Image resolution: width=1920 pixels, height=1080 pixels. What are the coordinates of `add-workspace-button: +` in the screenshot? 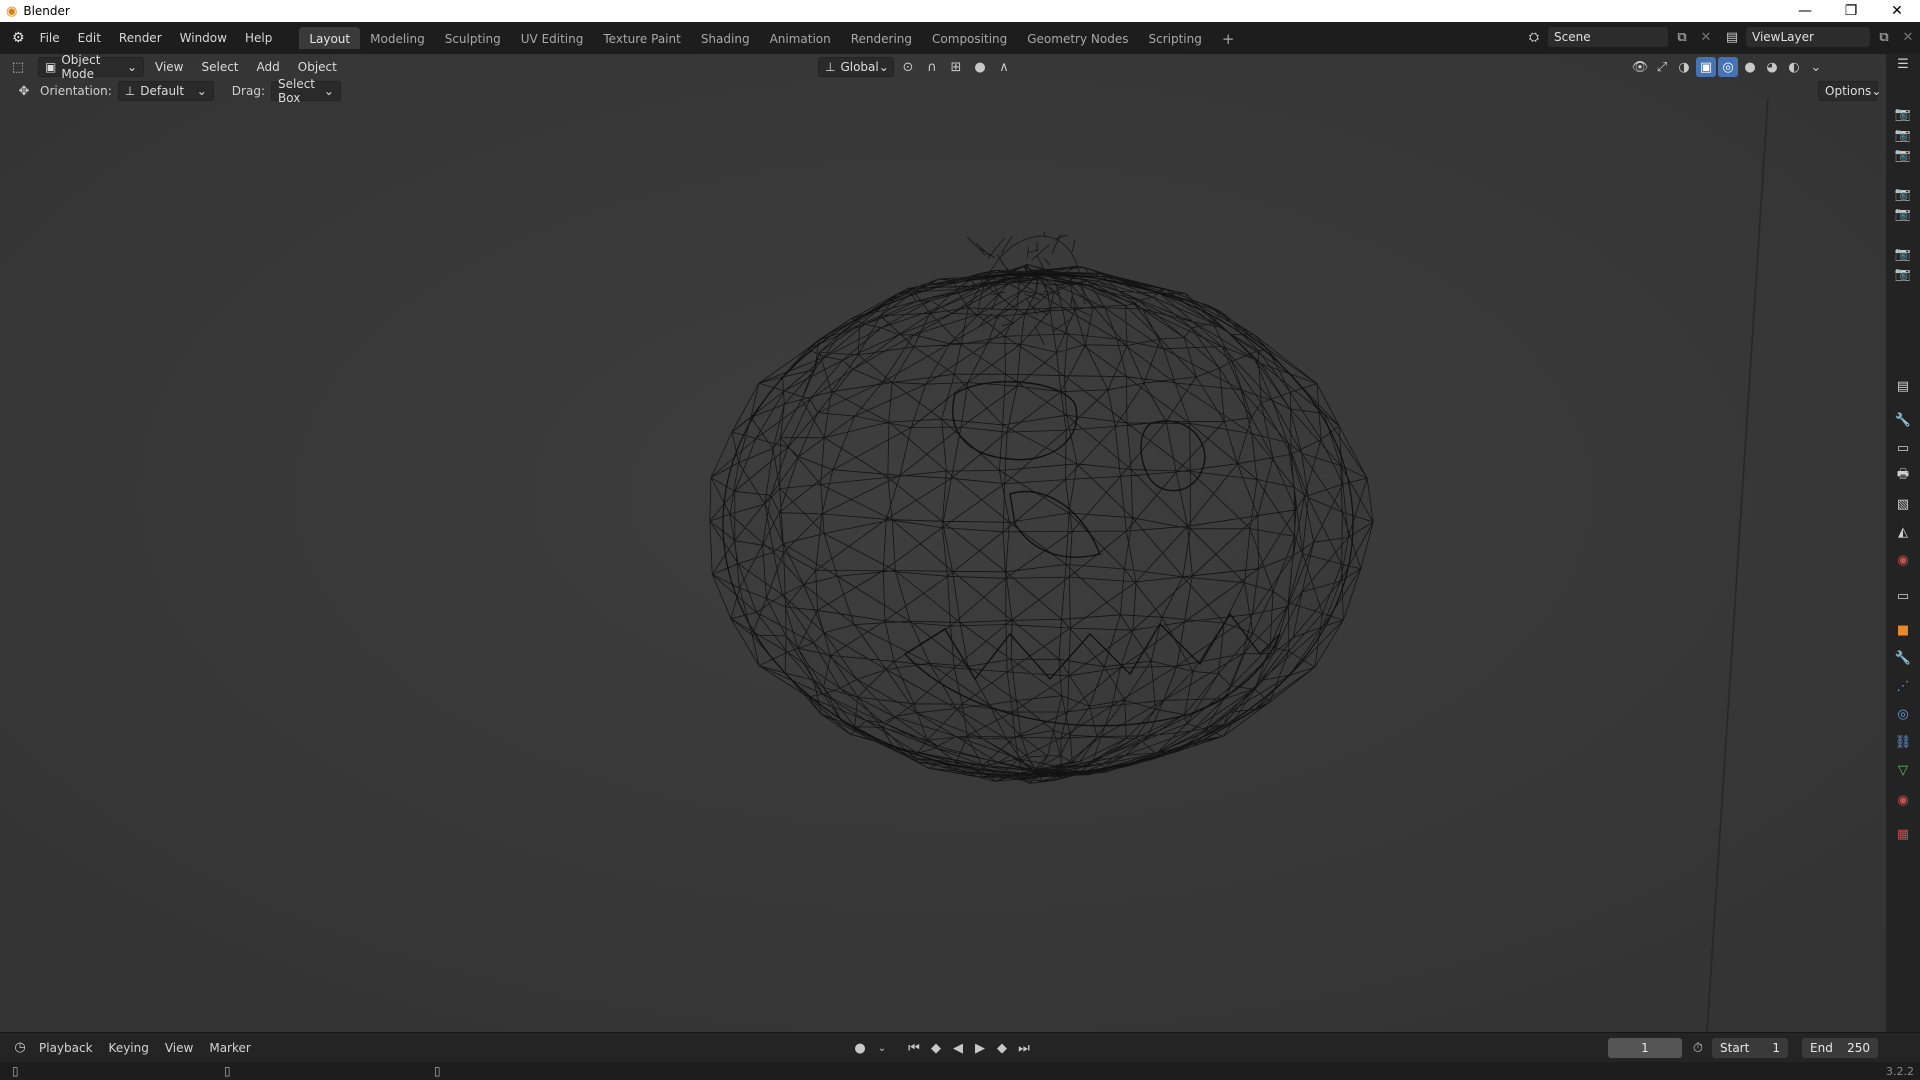 It's located at (1228, 38).